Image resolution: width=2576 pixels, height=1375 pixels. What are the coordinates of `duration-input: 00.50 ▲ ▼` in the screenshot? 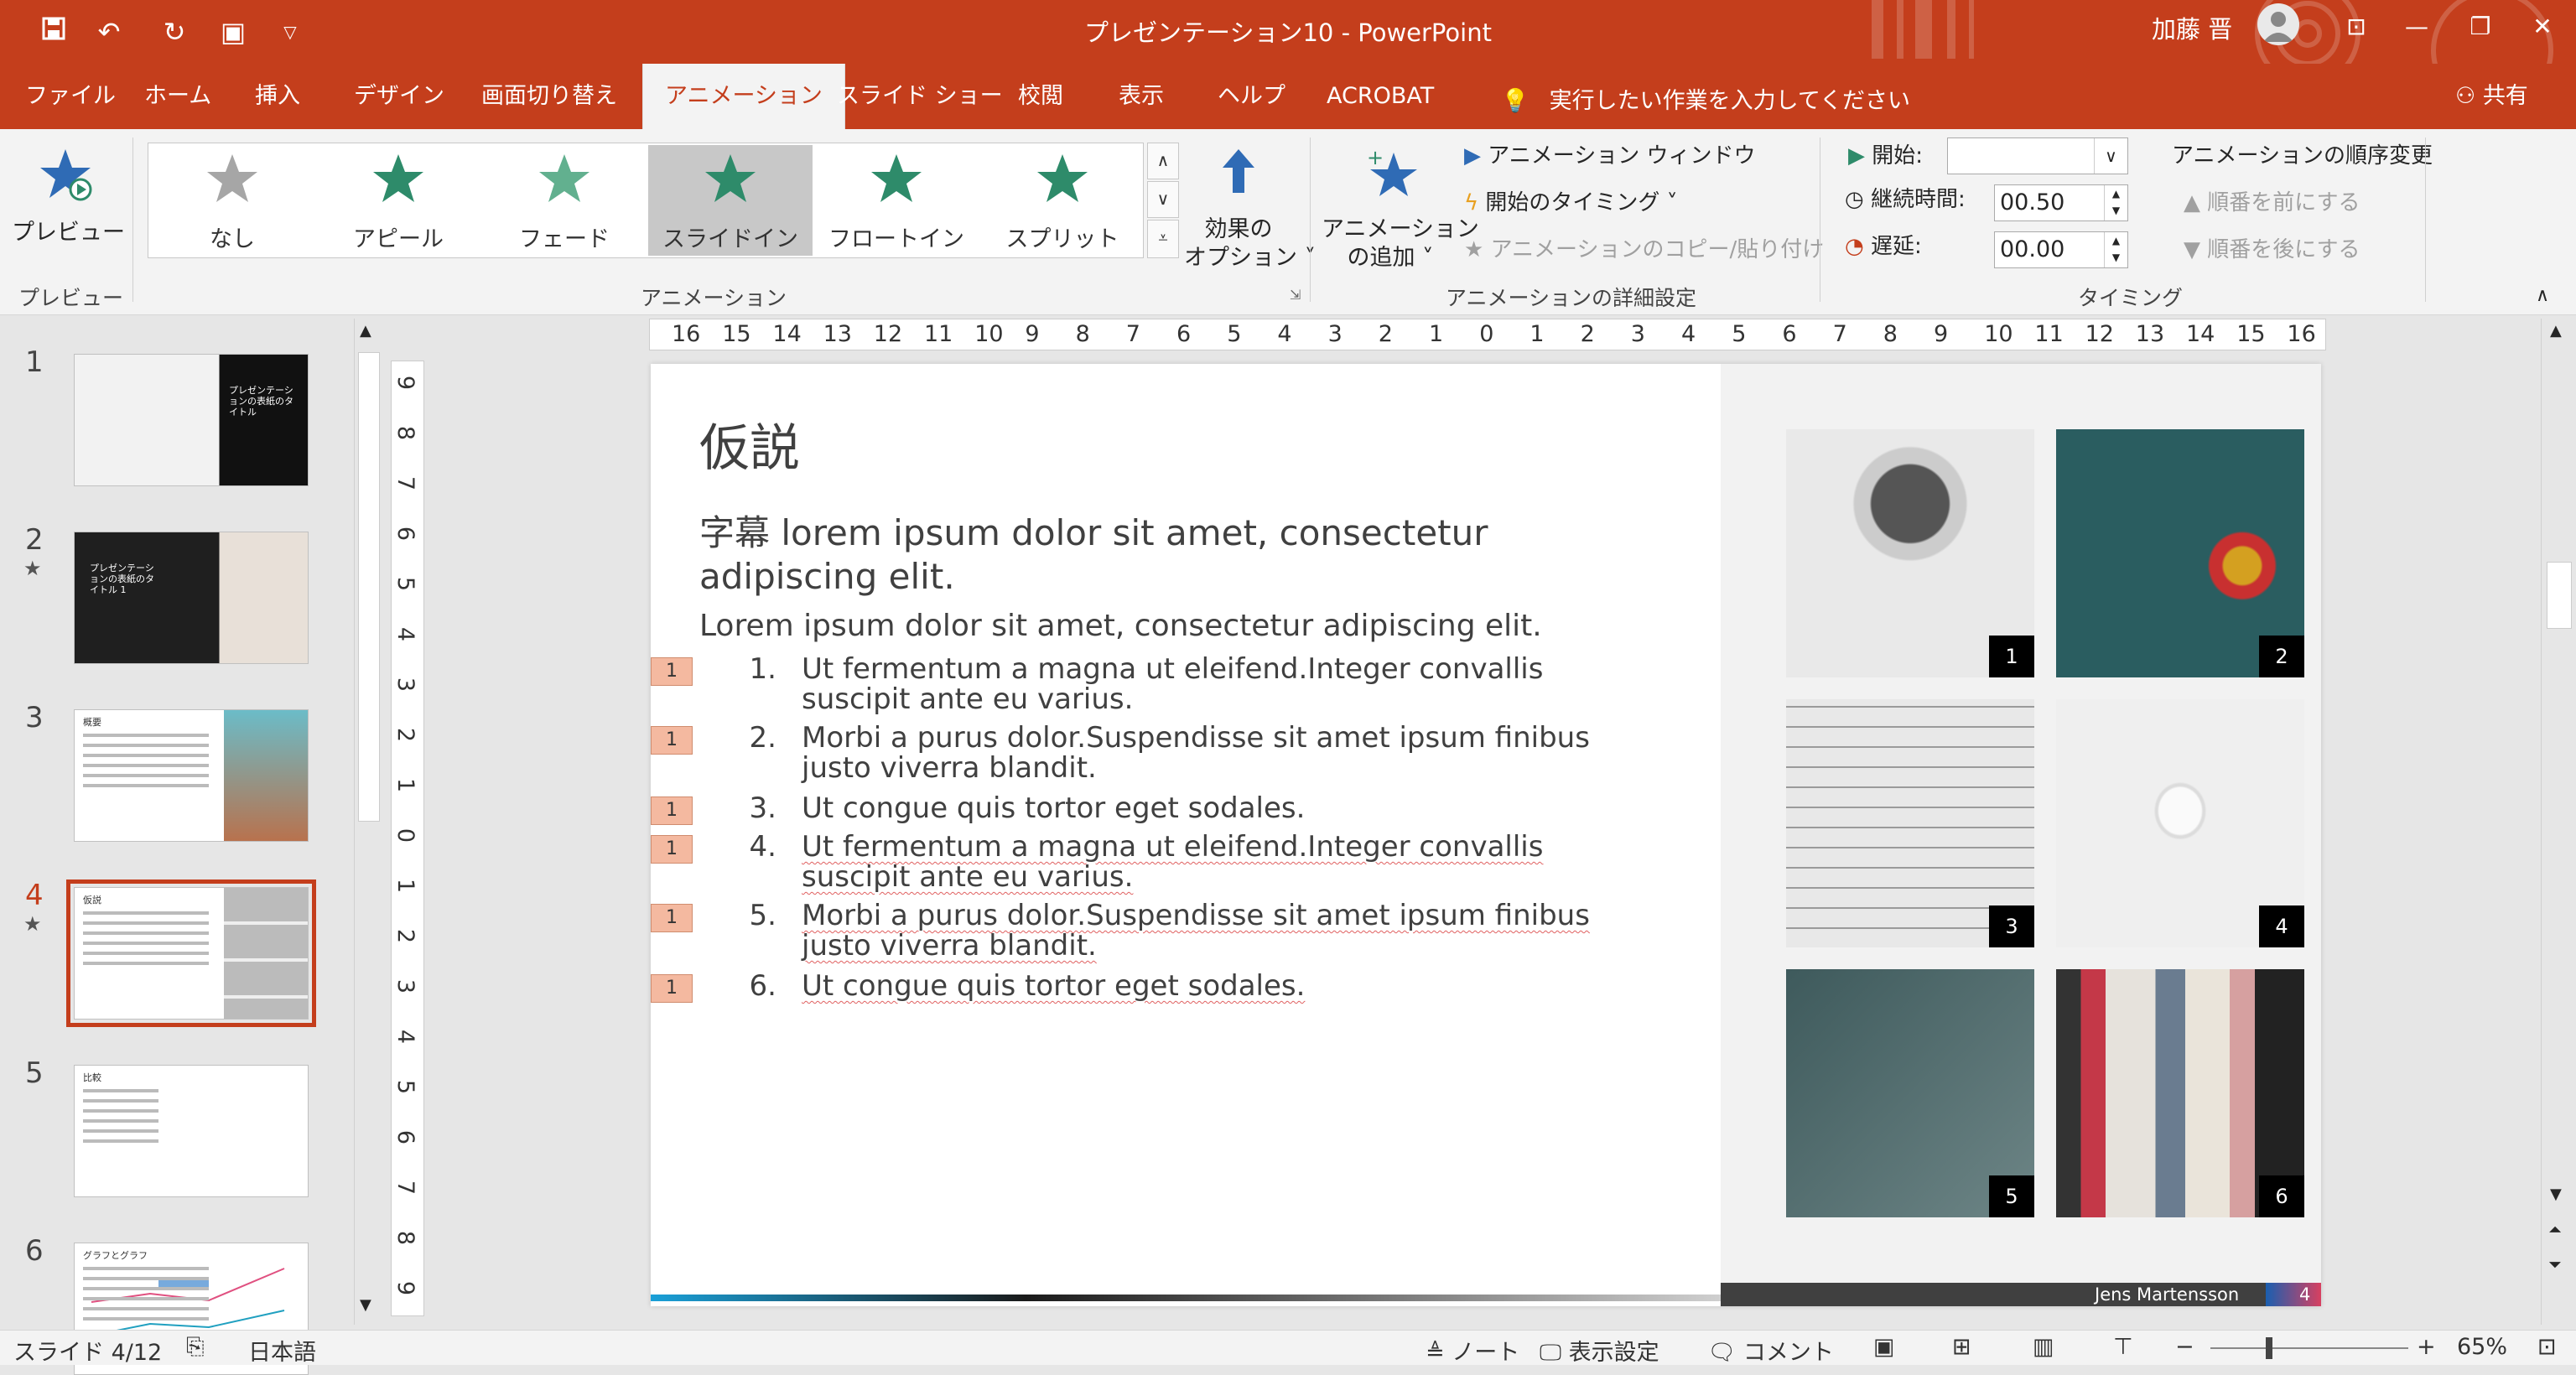 It's located at (2061, 202).